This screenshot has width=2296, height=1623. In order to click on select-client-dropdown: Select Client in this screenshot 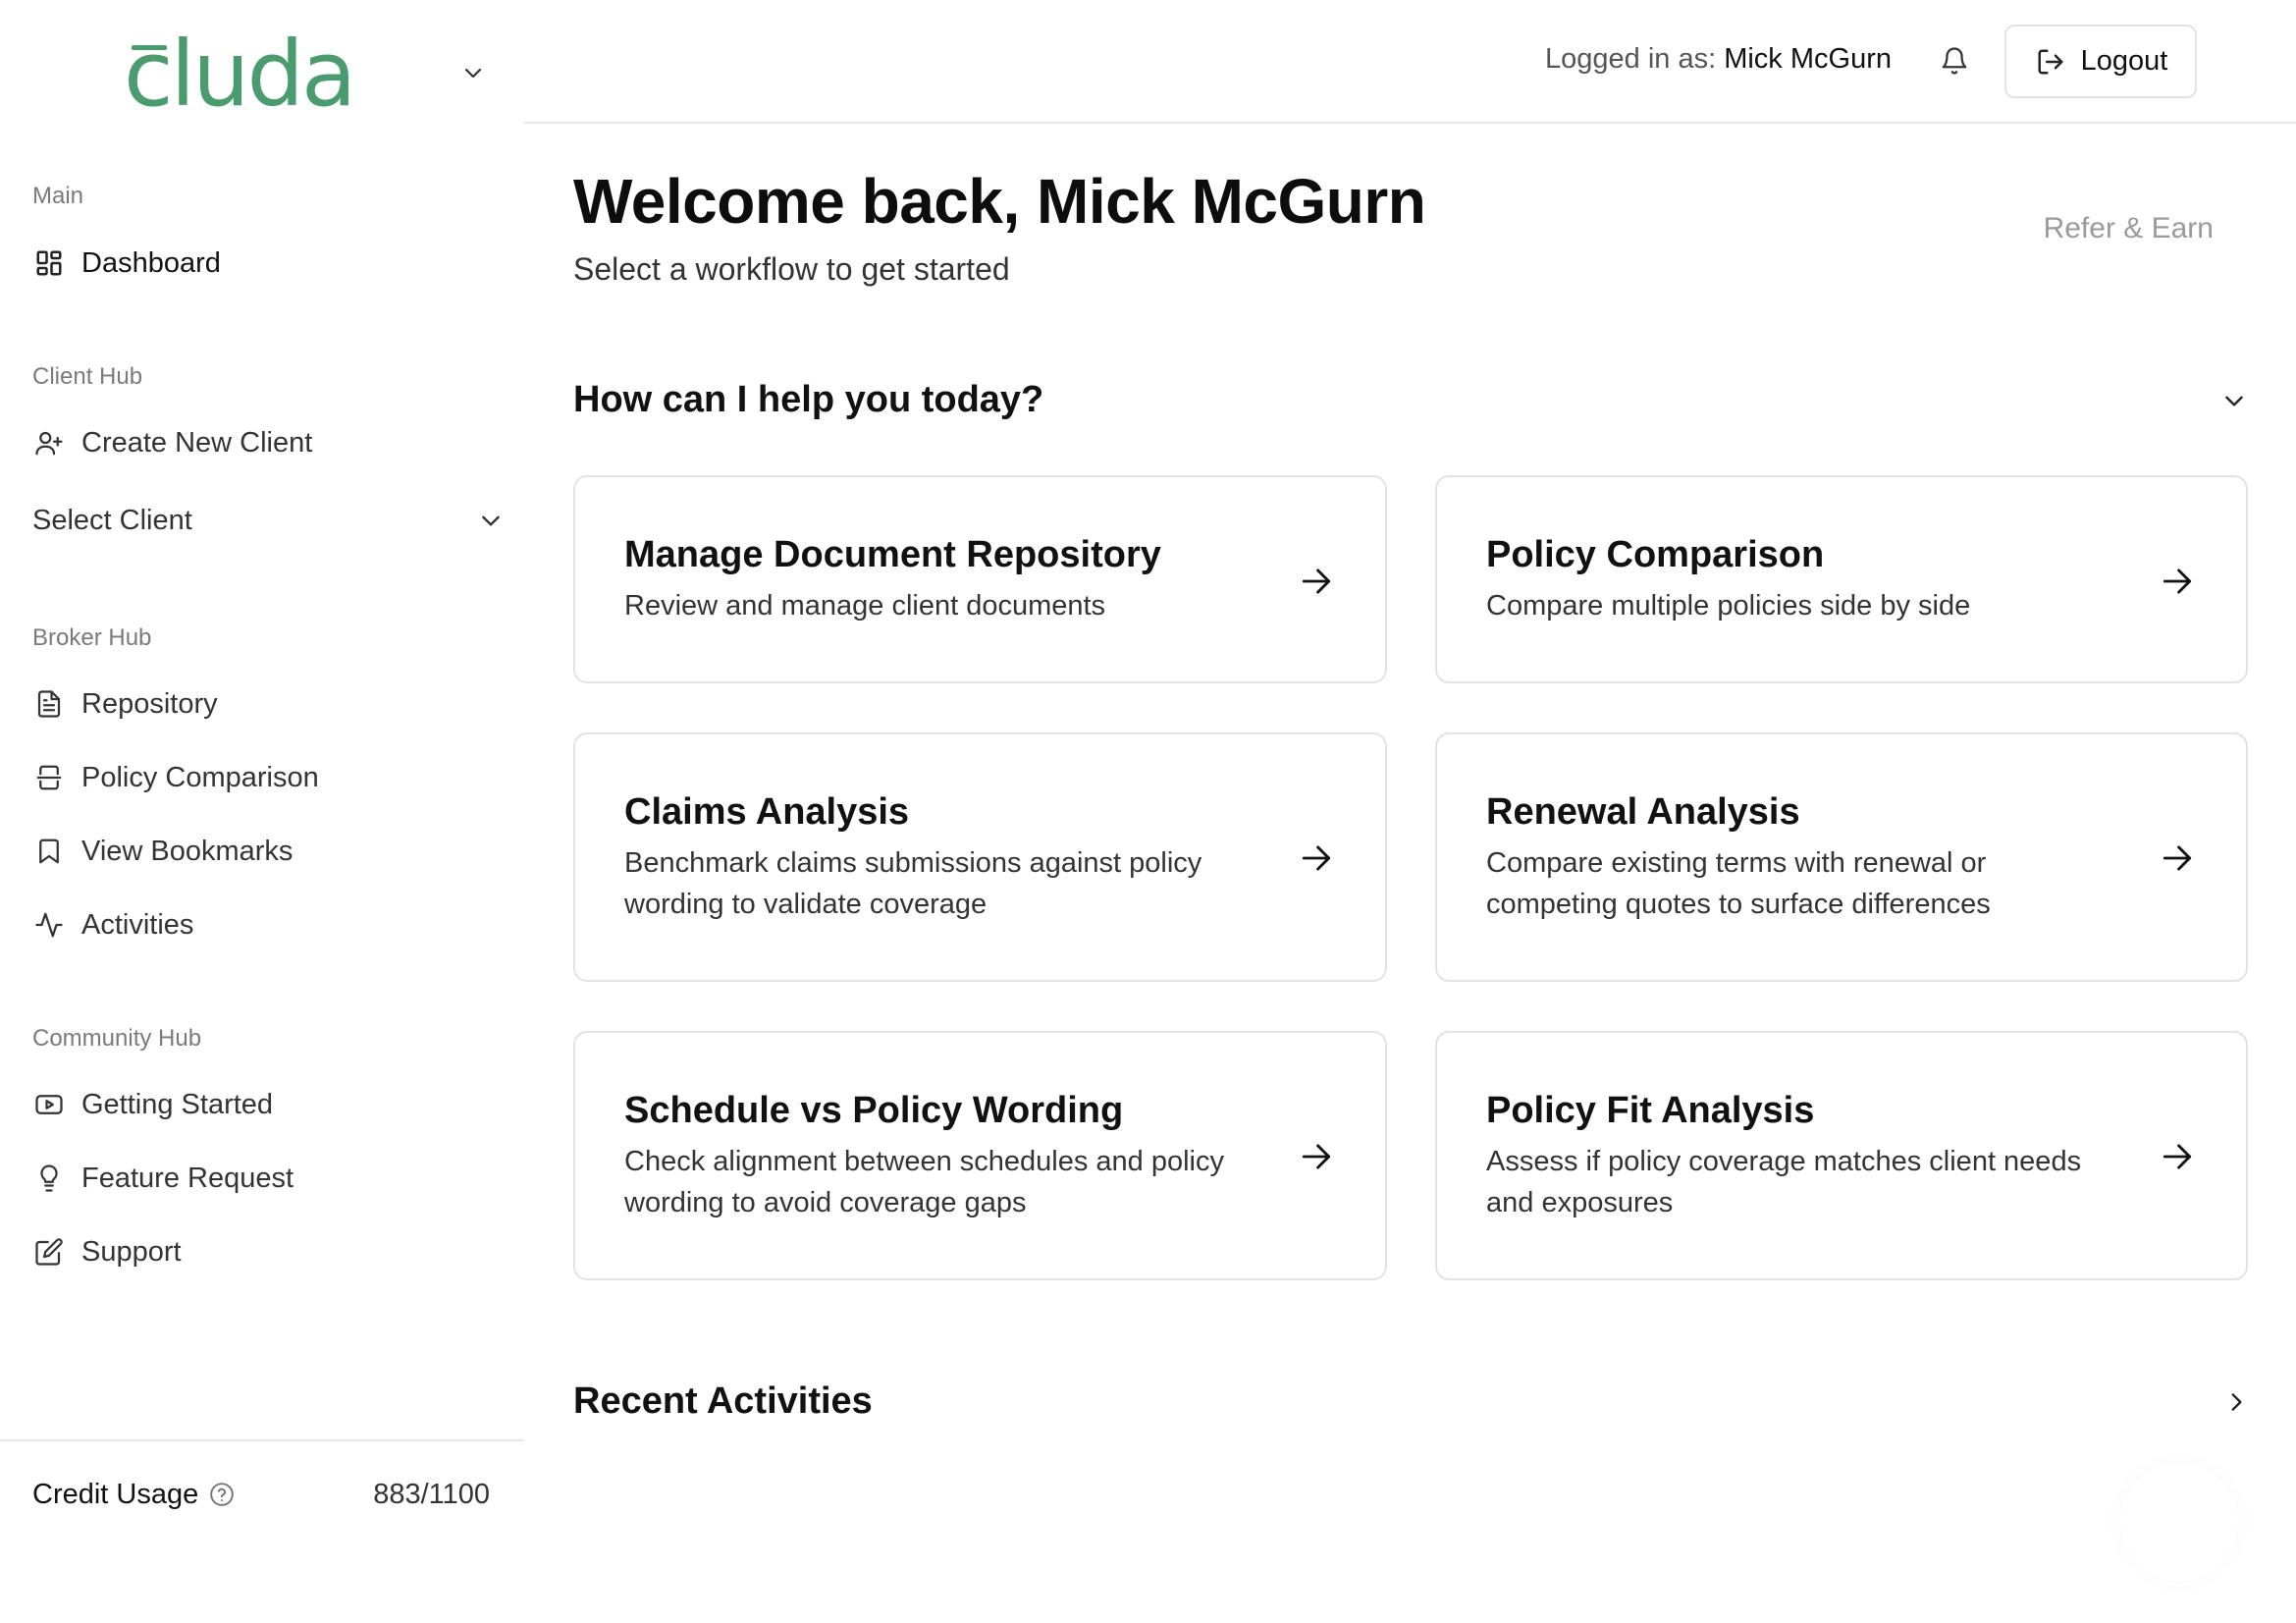, I will do `click(268, 521)`.